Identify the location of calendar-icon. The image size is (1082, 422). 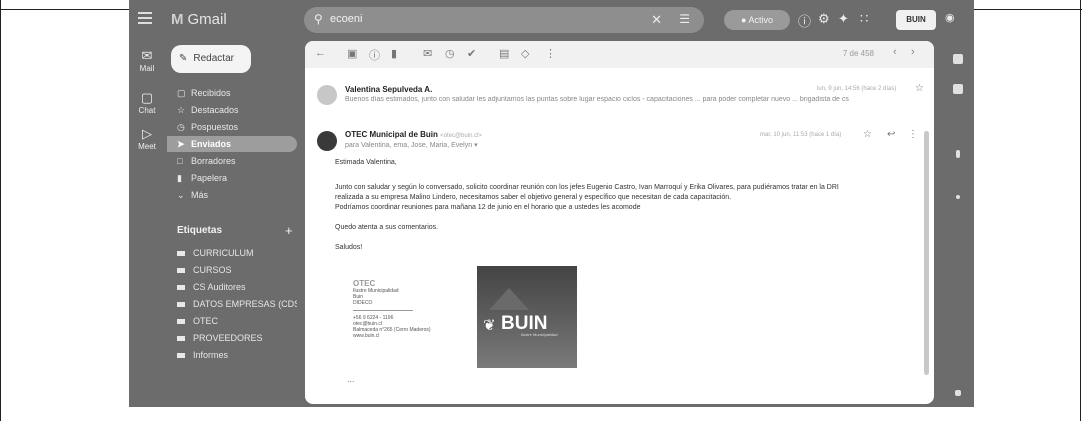
(958, 59).